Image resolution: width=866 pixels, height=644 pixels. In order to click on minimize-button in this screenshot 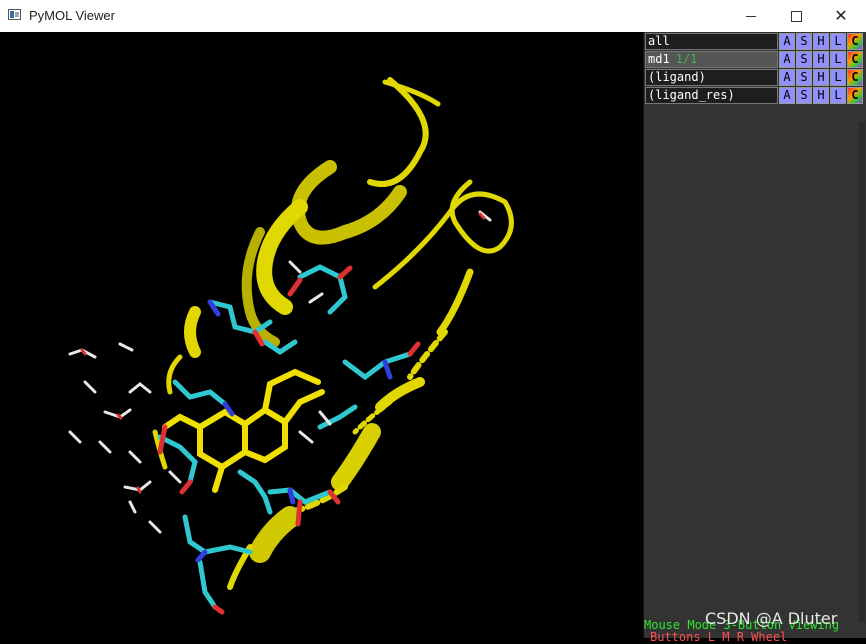, I will do `click(751, 16)`.